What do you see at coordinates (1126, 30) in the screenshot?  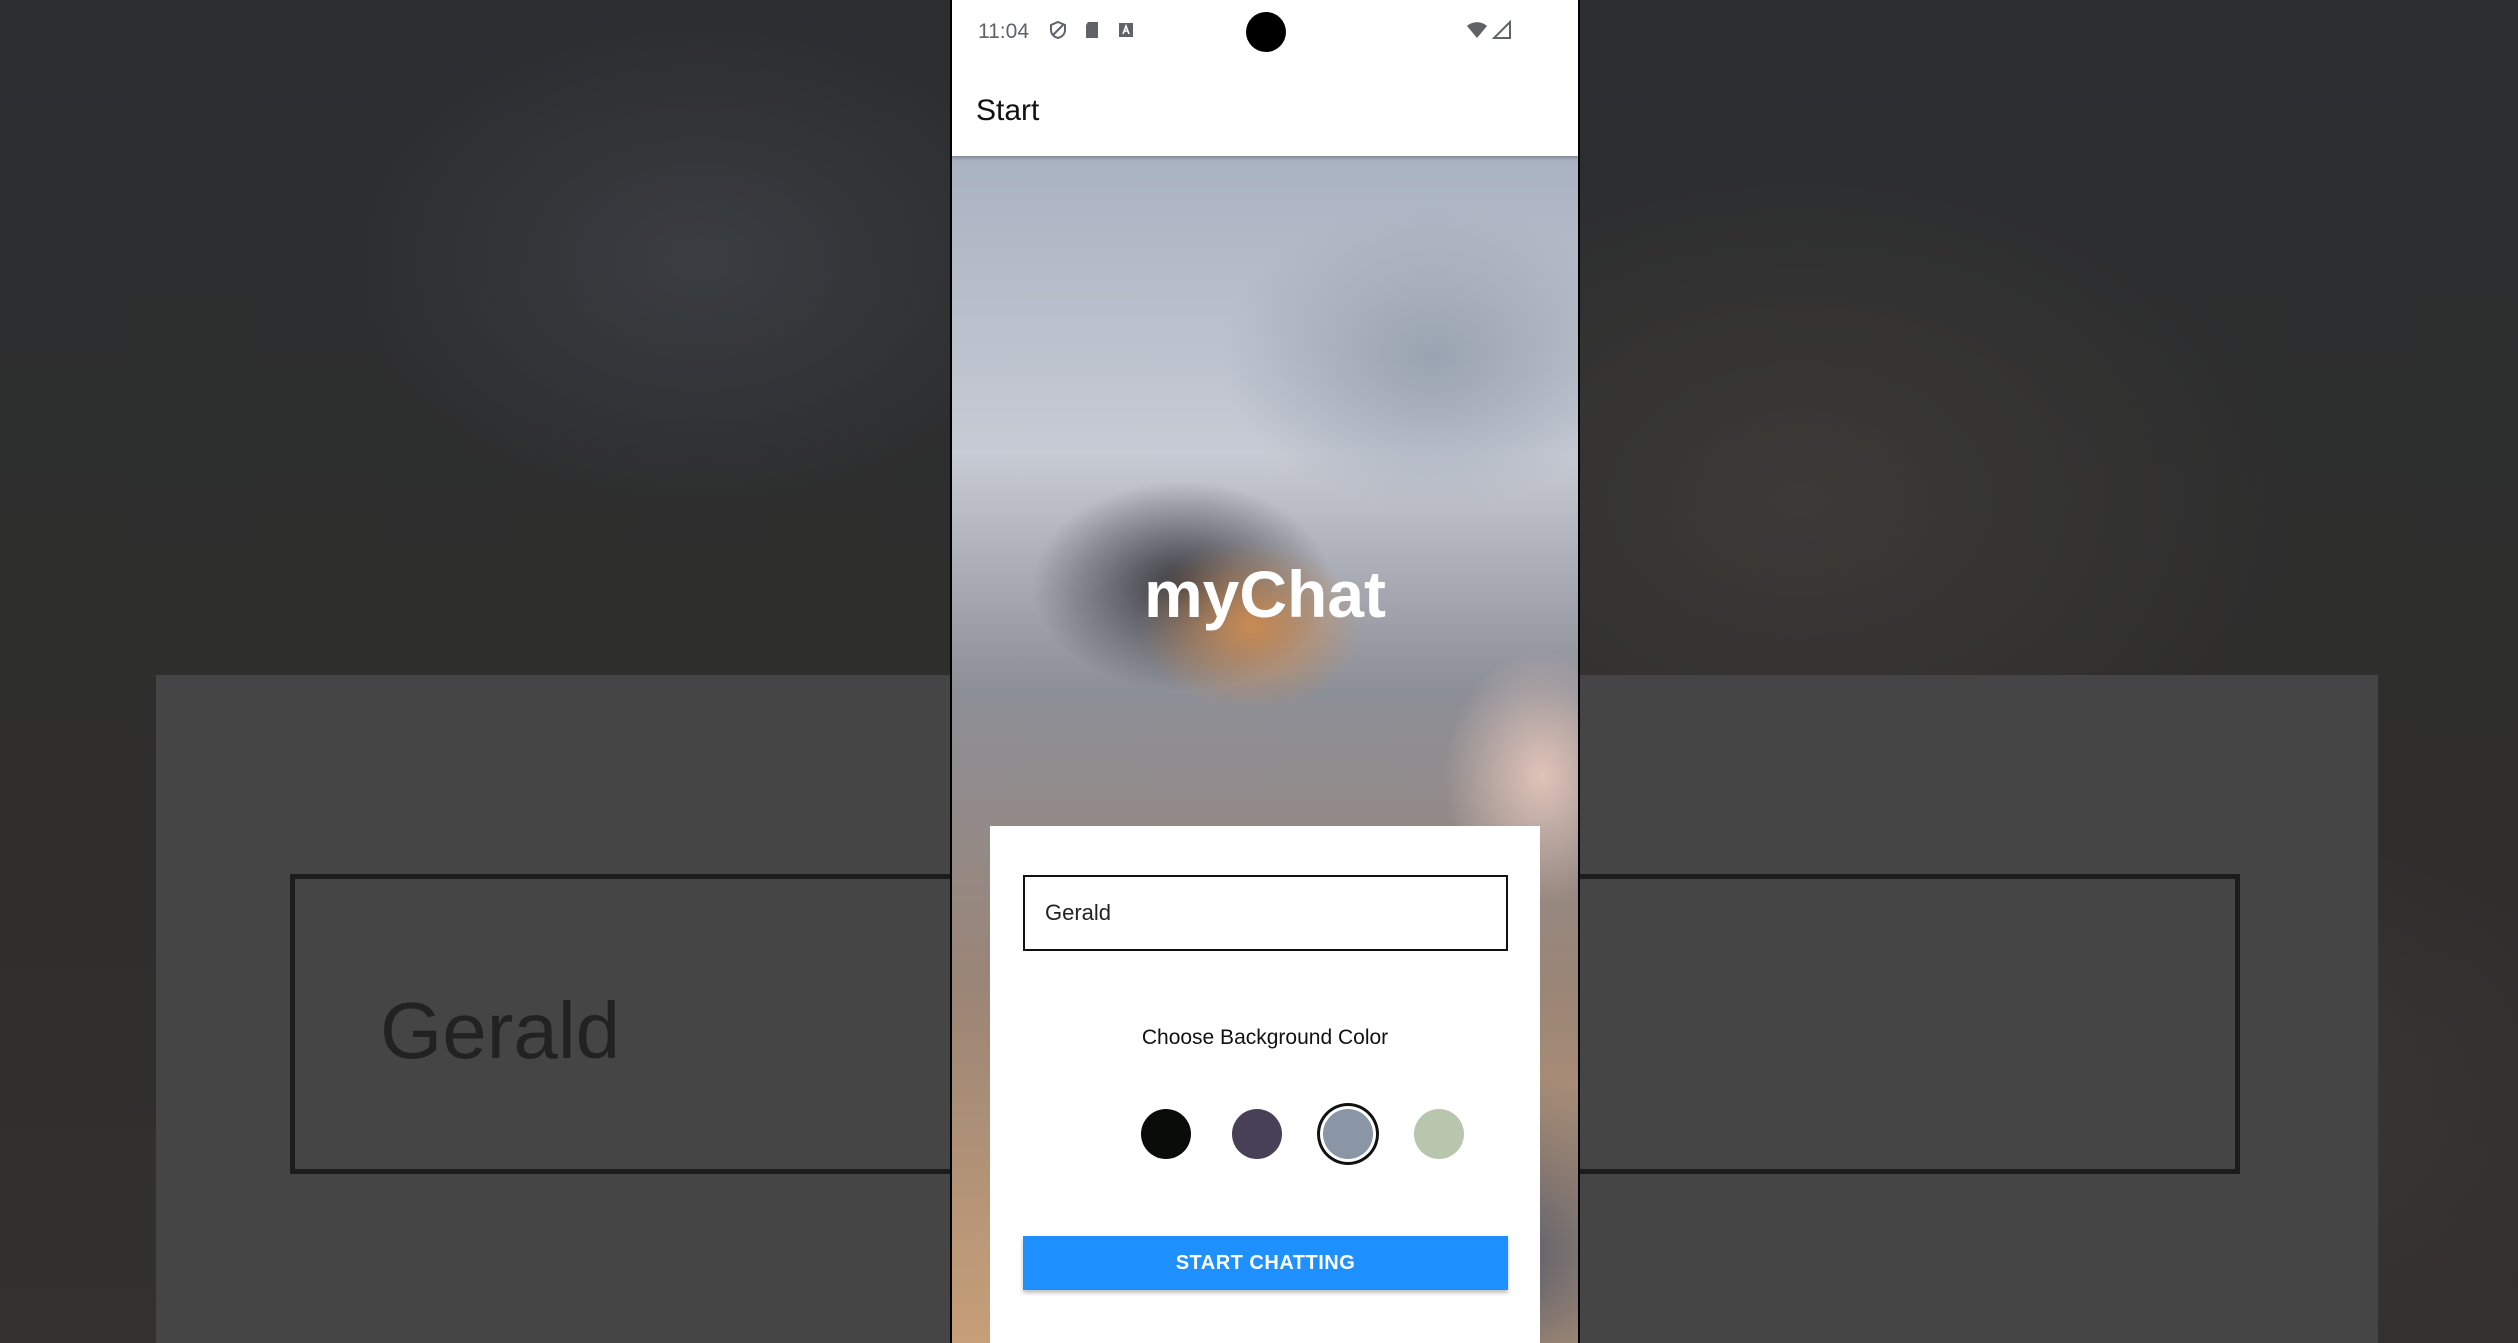 I see `text-a-icon` at bounding box center [1126, 30].